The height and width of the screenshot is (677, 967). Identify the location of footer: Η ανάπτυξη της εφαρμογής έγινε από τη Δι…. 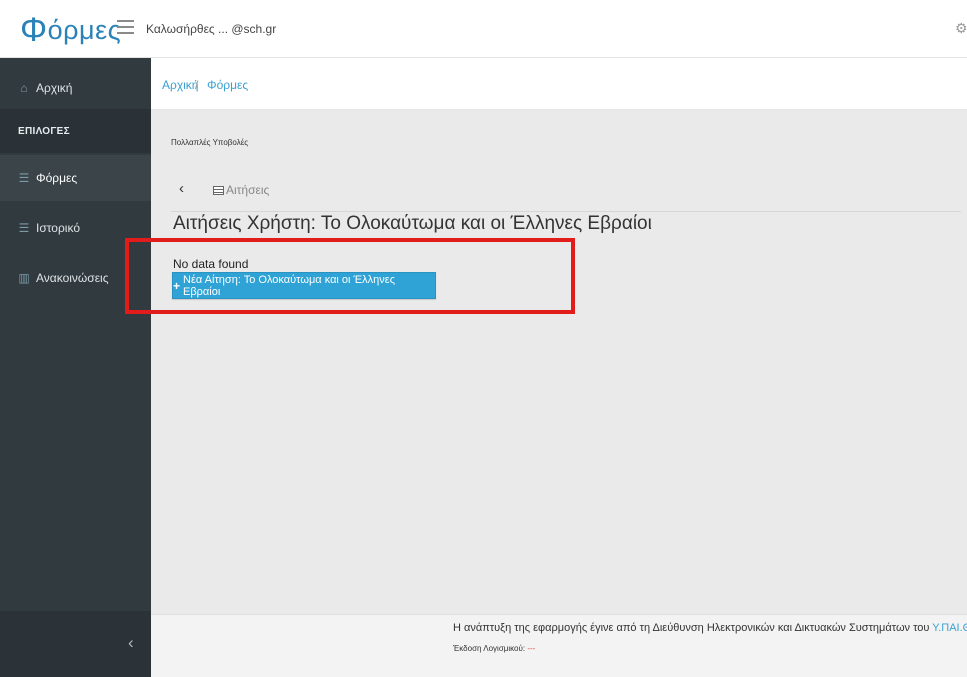
(559, 645).